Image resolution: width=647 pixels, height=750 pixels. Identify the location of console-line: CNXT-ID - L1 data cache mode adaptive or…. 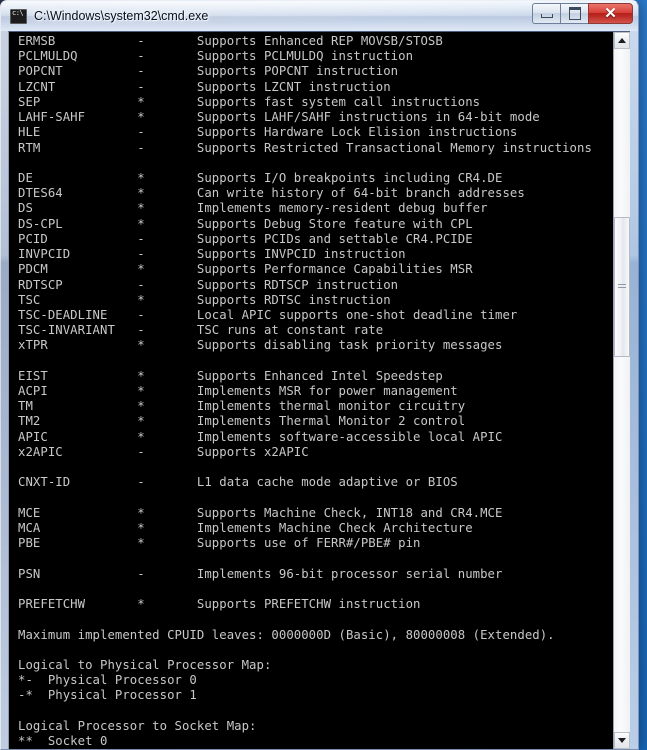
(238, 482).